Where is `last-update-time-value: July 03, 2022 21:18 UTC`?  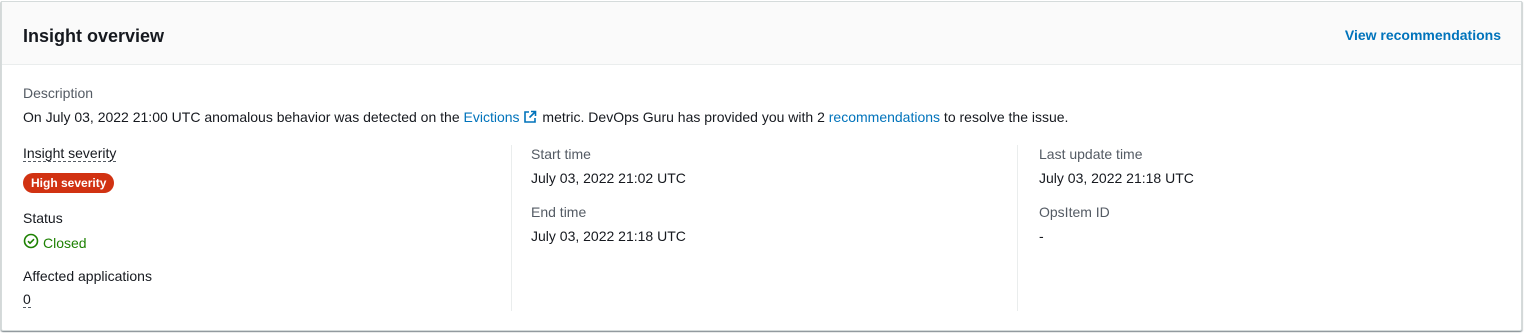
last-update-time-value: July 03, 2022 21:18 UTC is located at coordinates (1116, 178).